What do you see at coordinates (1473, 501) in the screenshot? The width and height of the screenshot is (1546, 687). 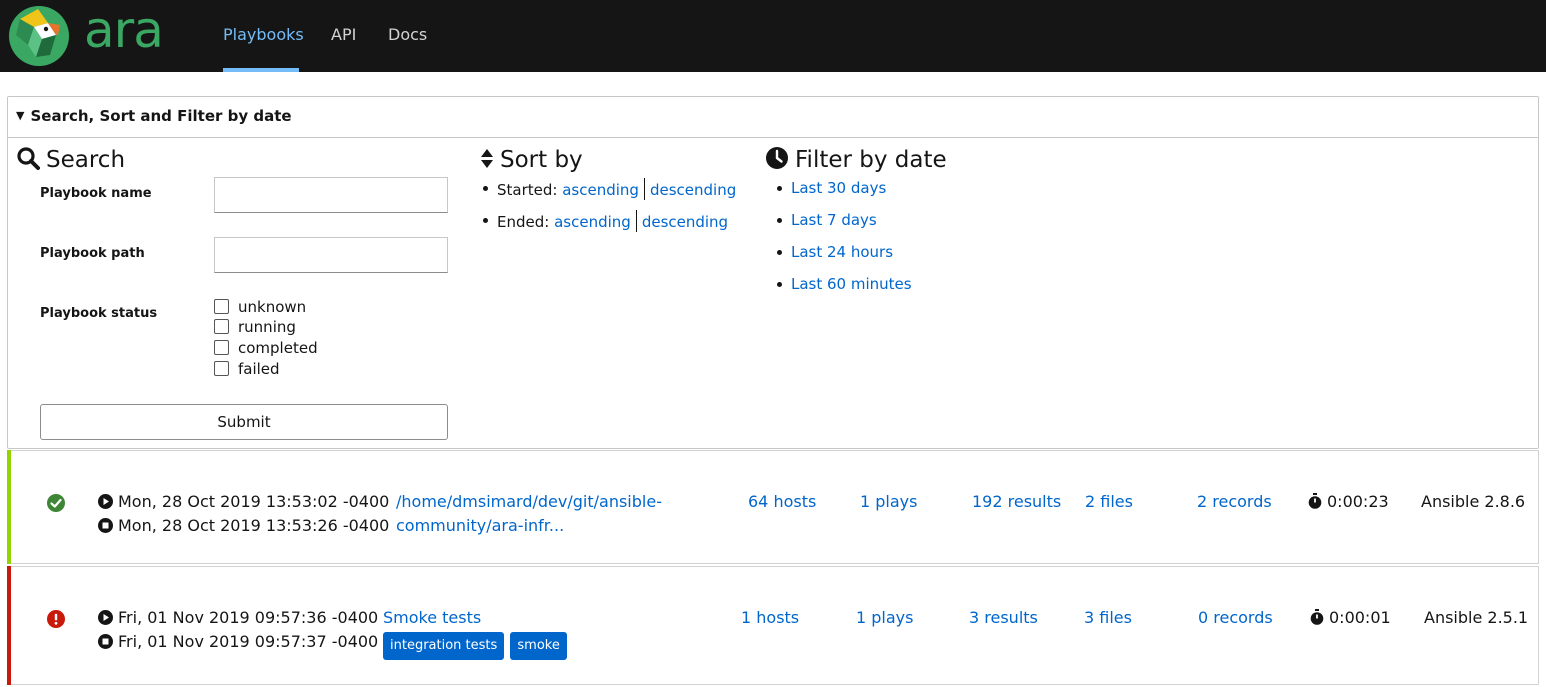 I see `ansible-version: Ansible 2.8.6` at bounding box center [1473, 501].